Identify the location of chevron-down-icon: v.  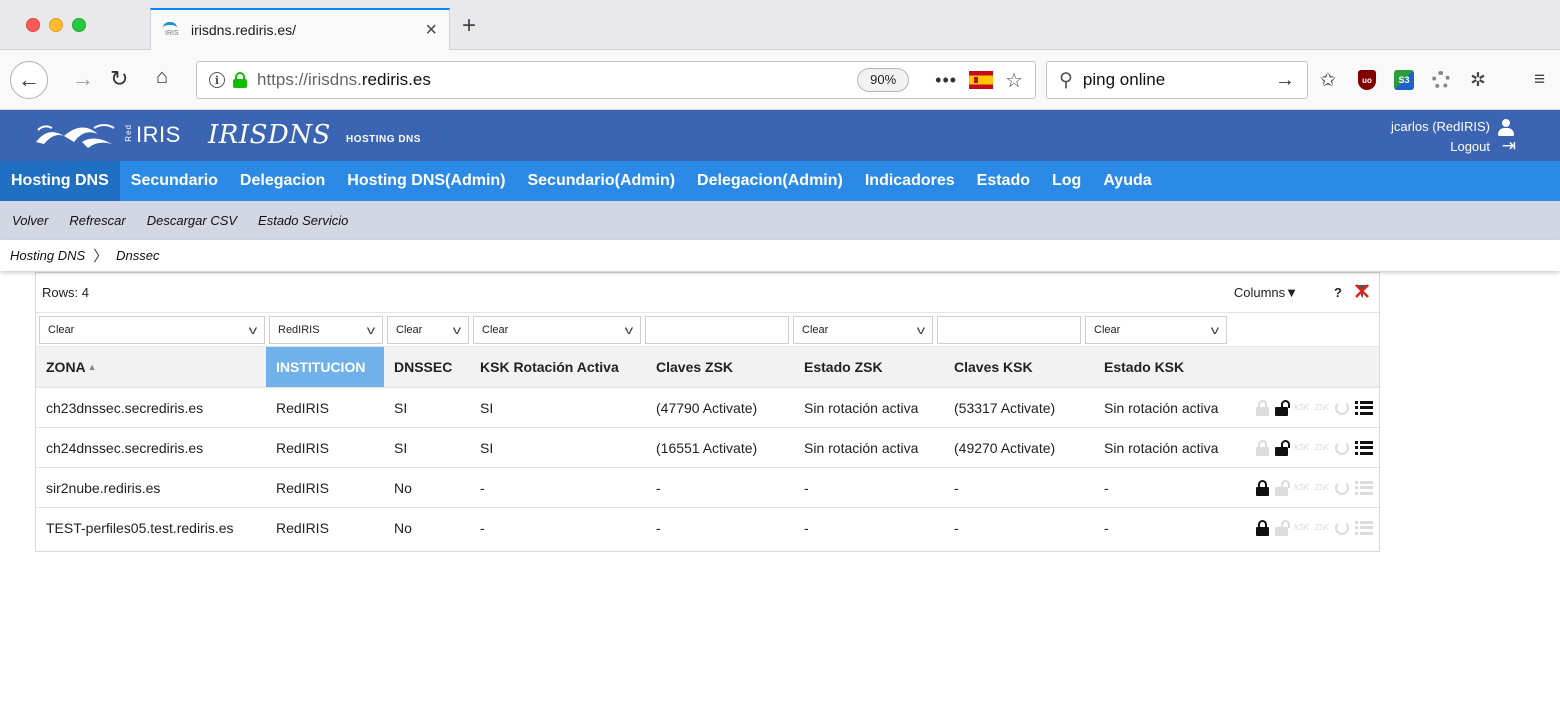
(253, 329).